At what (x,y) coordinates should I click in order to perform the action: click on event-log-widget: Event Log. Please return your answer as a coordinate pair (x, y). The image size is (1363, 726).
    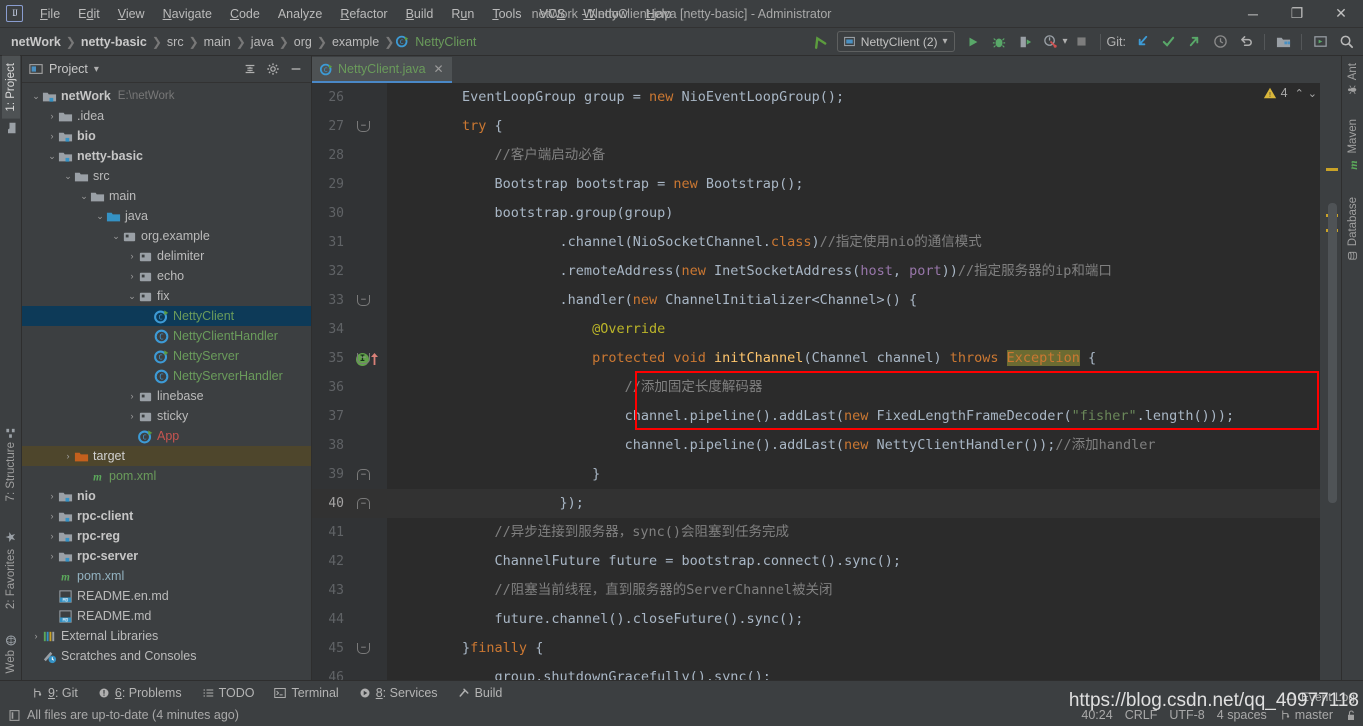
    Looking at the image, I should click on (1320, 697).